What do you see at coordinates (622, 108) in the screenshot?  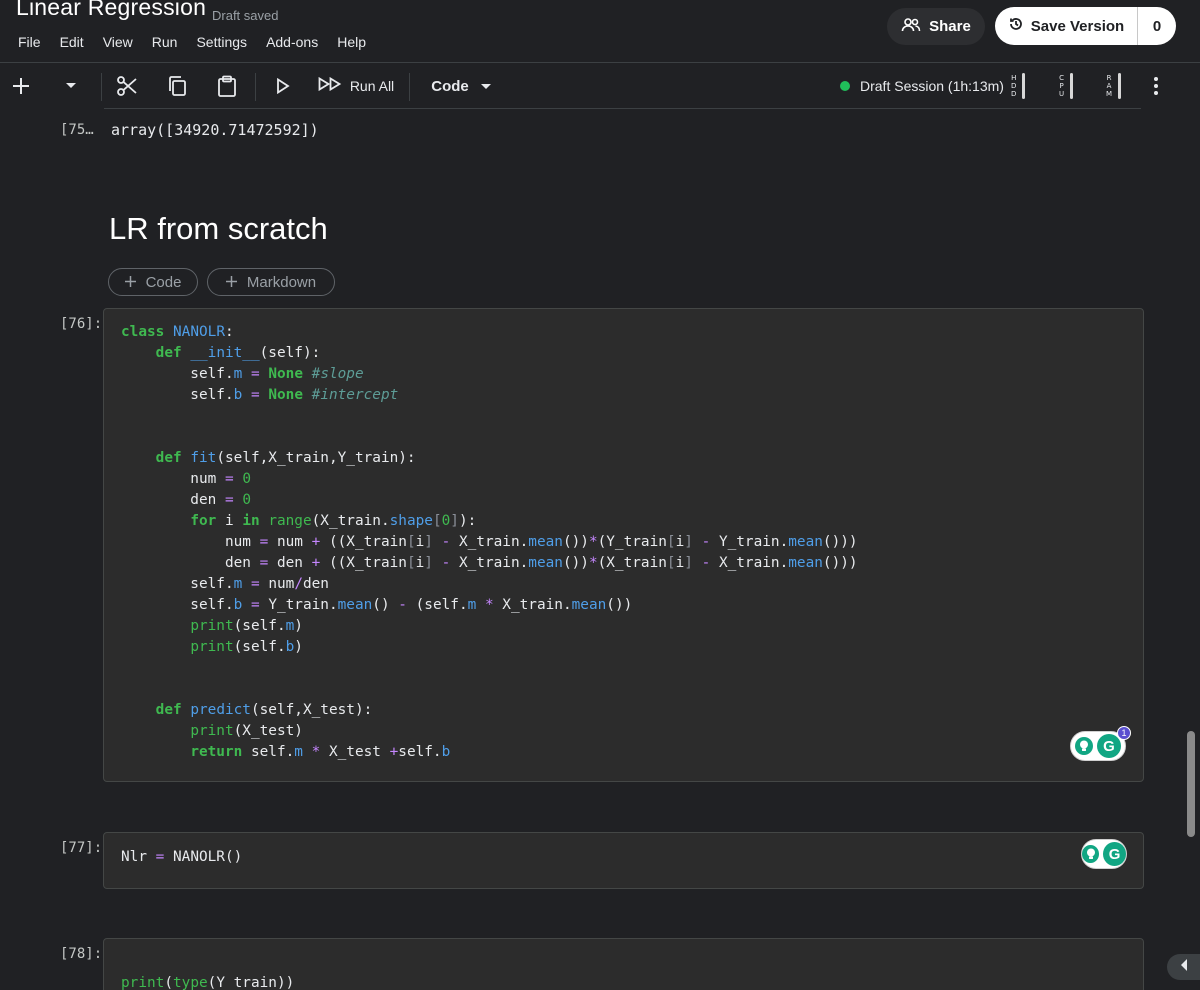 I see `toolbar-underline` at bounding box center [622, 108].